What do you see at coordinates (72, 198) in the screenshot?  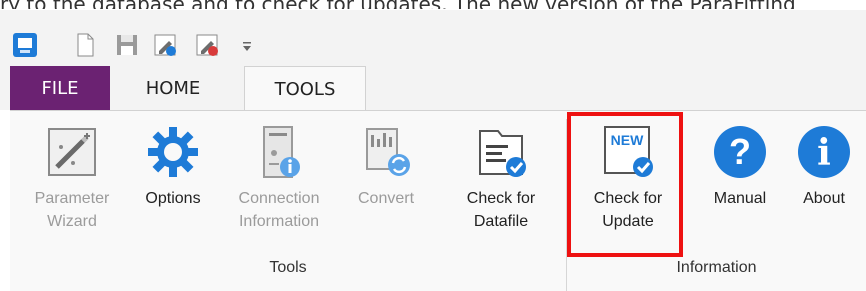 I see `parameter-wizard-label-line1: Parameter` at bounding box center [72, 198].